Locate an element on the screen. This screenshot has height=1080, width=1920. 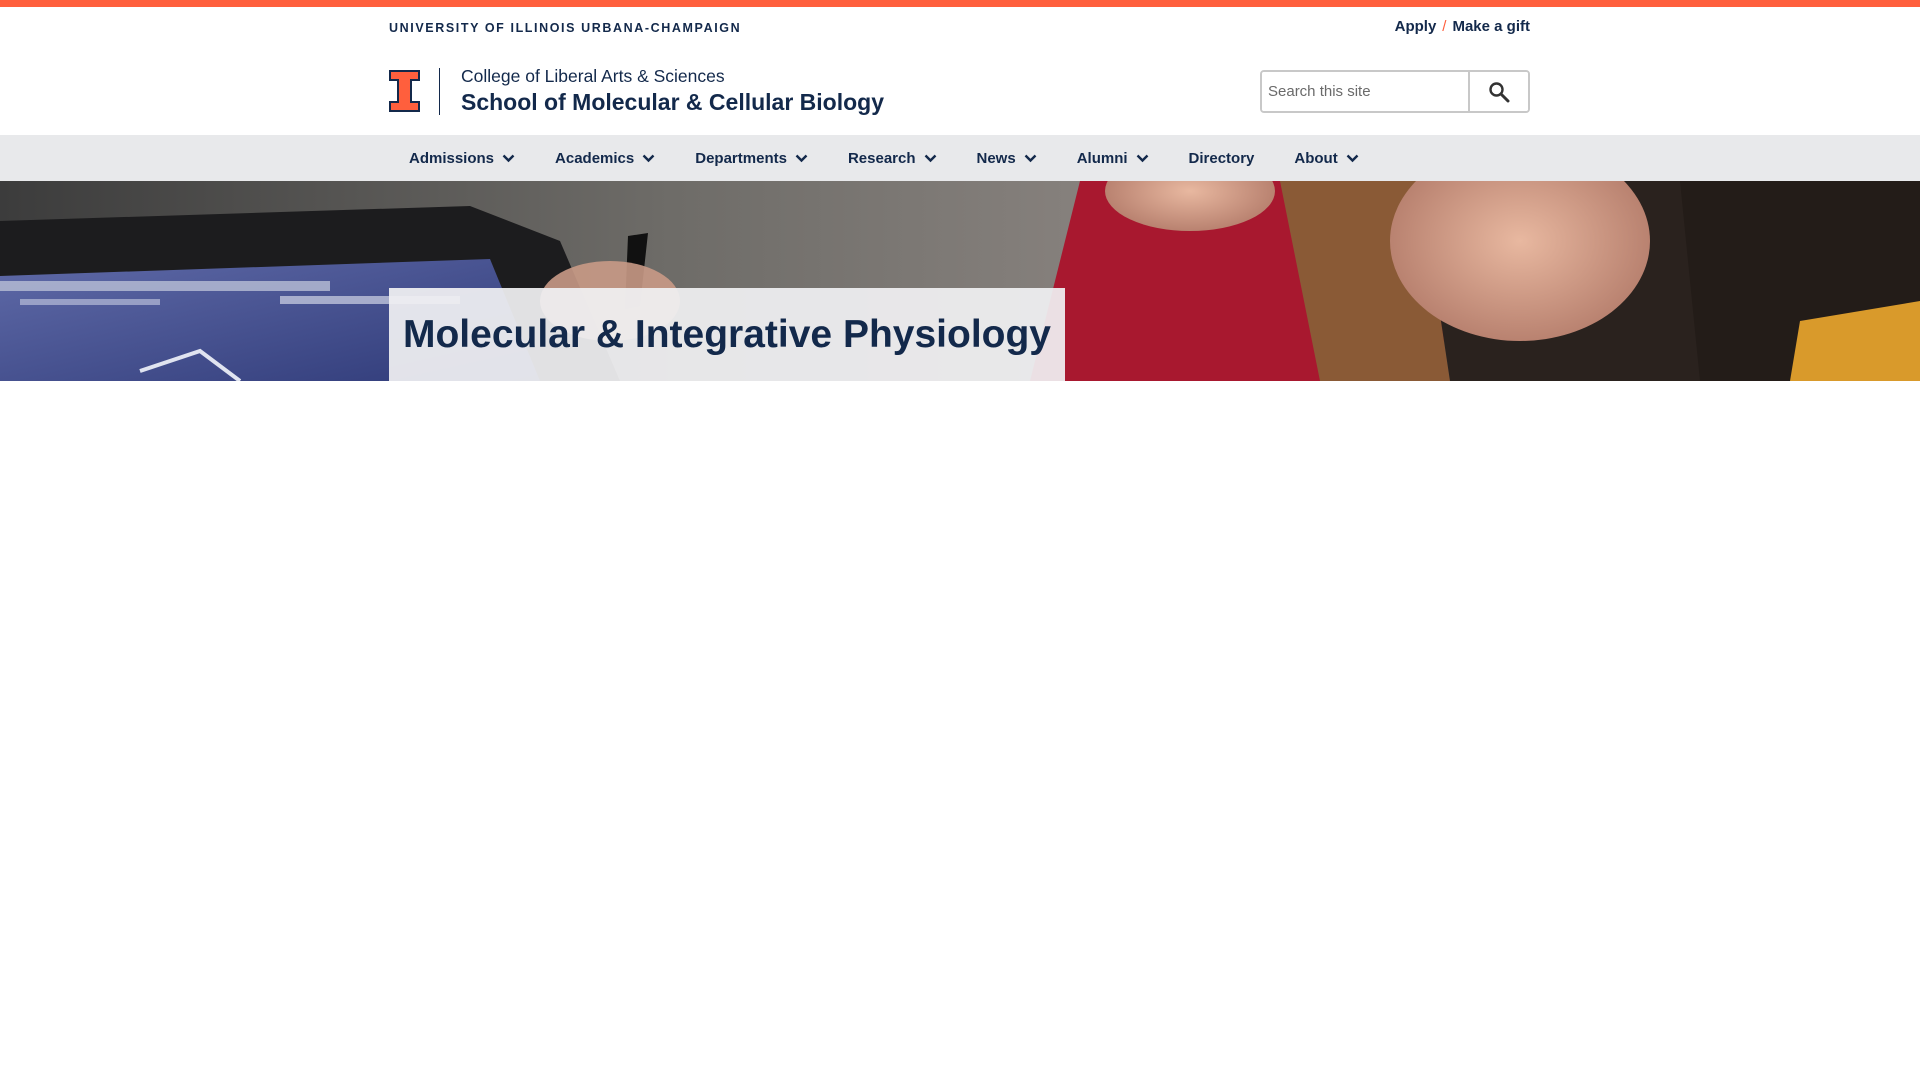
page-title: Molecular & Integrative Physiology is located at coordinates (727, 334).